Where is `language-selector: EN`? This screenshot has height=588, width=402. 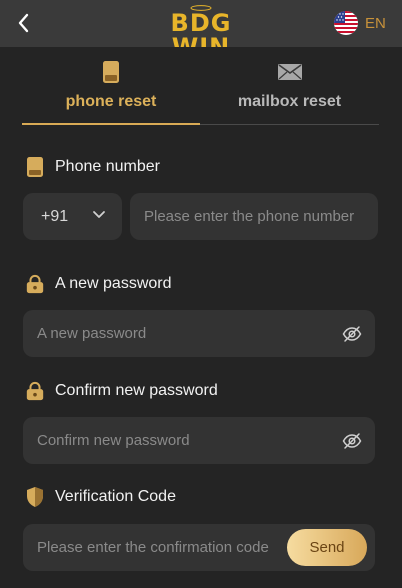 language-selector: EN is located at coordinates (360, 23).